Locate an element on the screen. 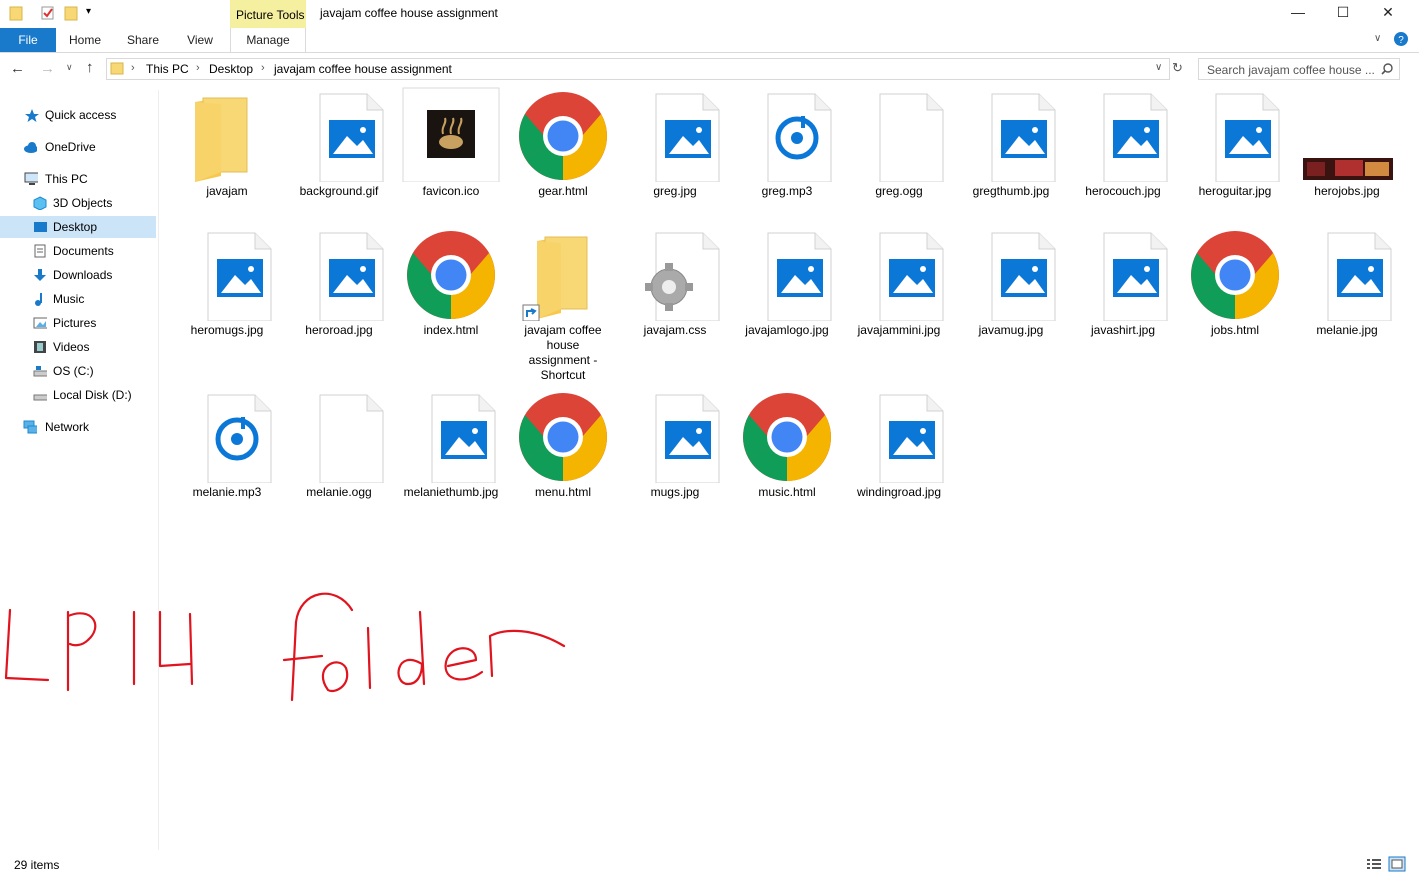 This screenshot has width=1419, height=880. file-name: javajam.css is located at coordinates (675, 330).